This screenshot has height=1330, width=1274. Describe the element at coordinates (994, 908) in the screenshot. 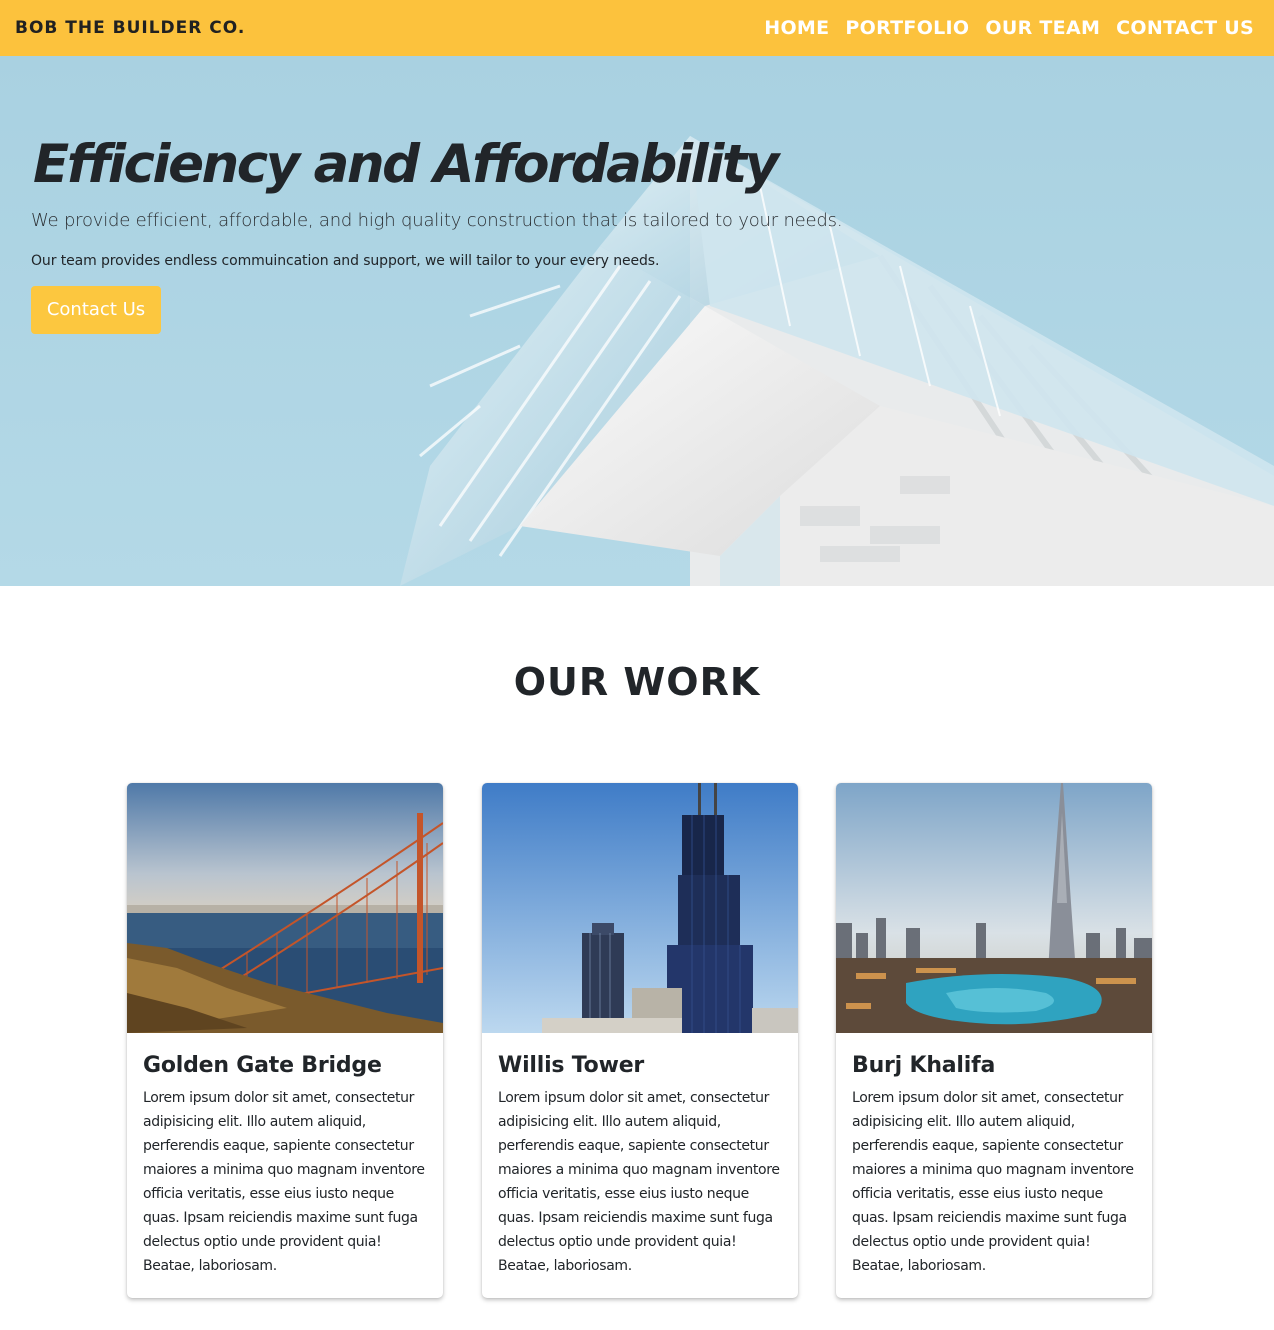

I see `burj-khalifa-image` at that location.